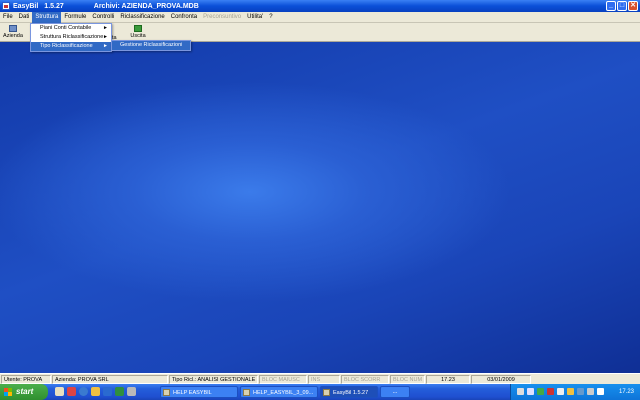  What do you see at coordinates (26, 379) in the screenshot?
I see `status-utente: Utente: PROVA` at bounding box center [26, 379].